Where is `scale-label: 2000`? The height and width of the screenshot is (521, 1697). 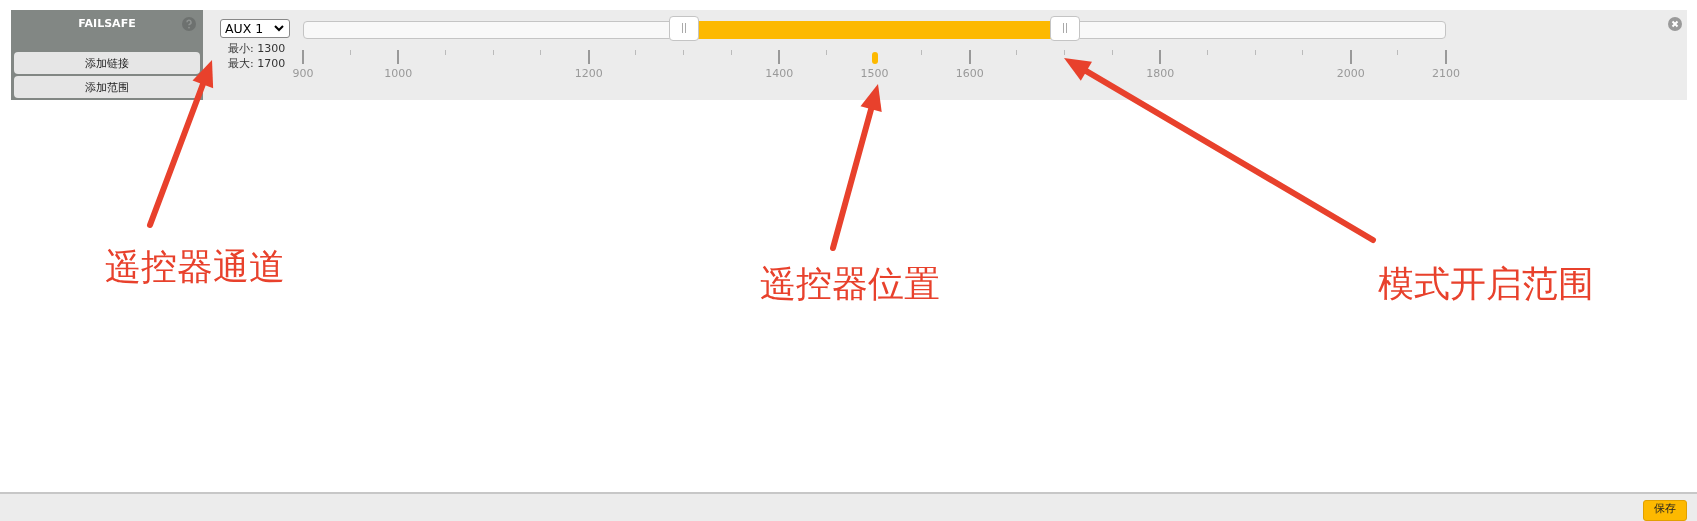
scale-label: 2000 is located at coordinates (1350, 73).